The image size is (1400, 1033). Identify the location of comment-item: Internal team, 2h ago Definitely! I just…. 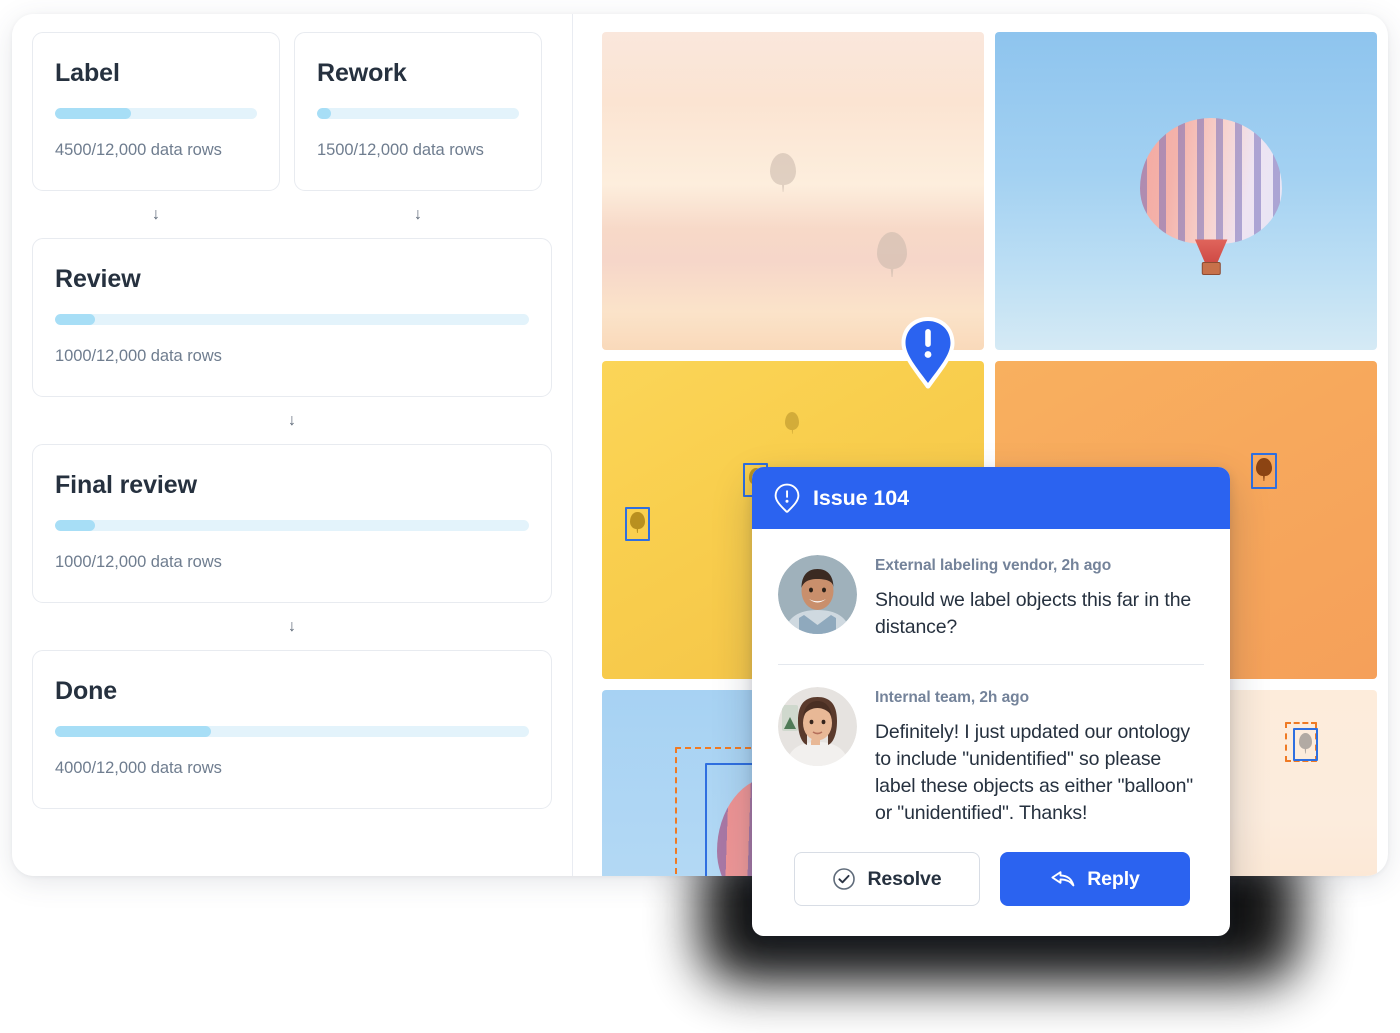
(991, 745).